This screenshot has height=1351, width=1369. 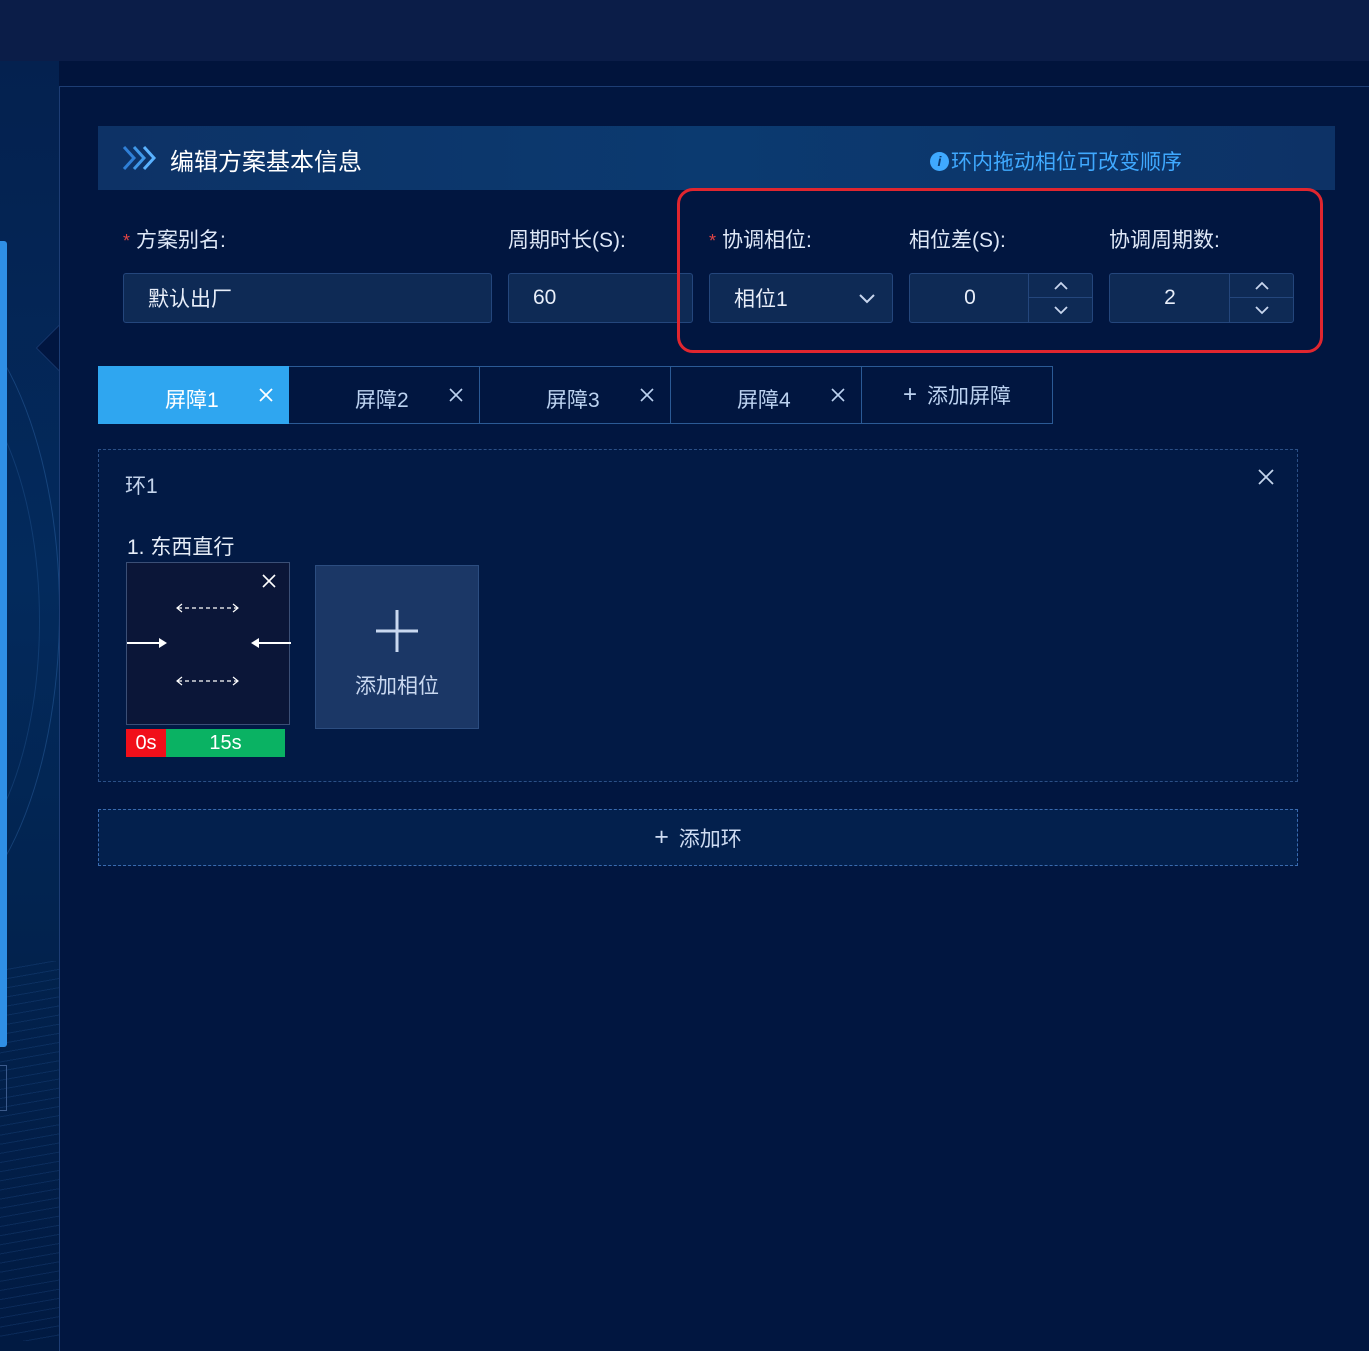 I want to click on tab-barrier-3: 屏障3, so click(x=575, y=395).